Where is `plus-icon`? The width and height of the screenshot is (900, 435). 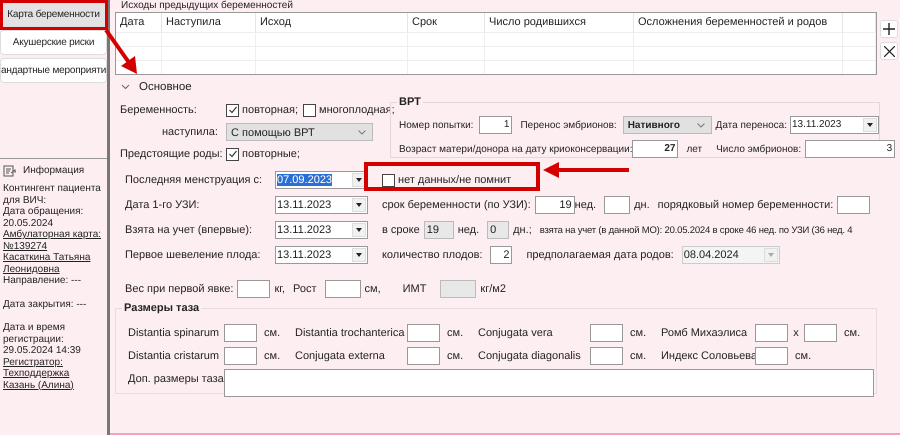 plus-icon is located at coordinates (889, 29).